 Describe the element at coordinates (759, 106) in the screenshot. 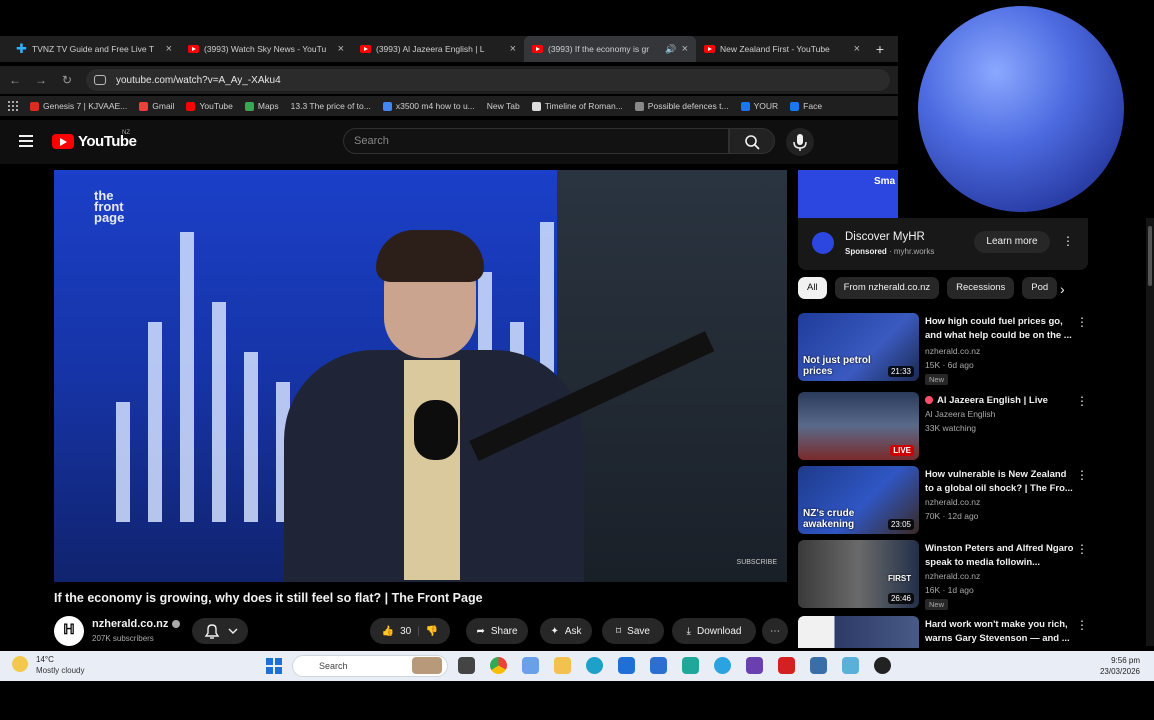

I see `bookmark-item: YOUR` at that location.